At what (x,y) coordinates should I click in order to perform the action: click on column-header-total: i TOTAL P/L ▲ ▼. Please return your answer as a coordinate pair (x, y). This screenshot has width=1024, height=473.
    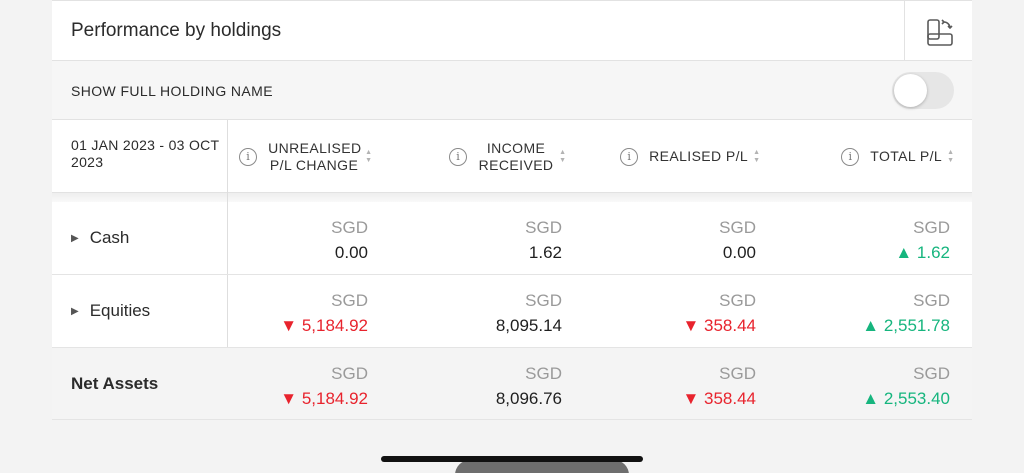
    Looking at the image, I should click on (894, 156).